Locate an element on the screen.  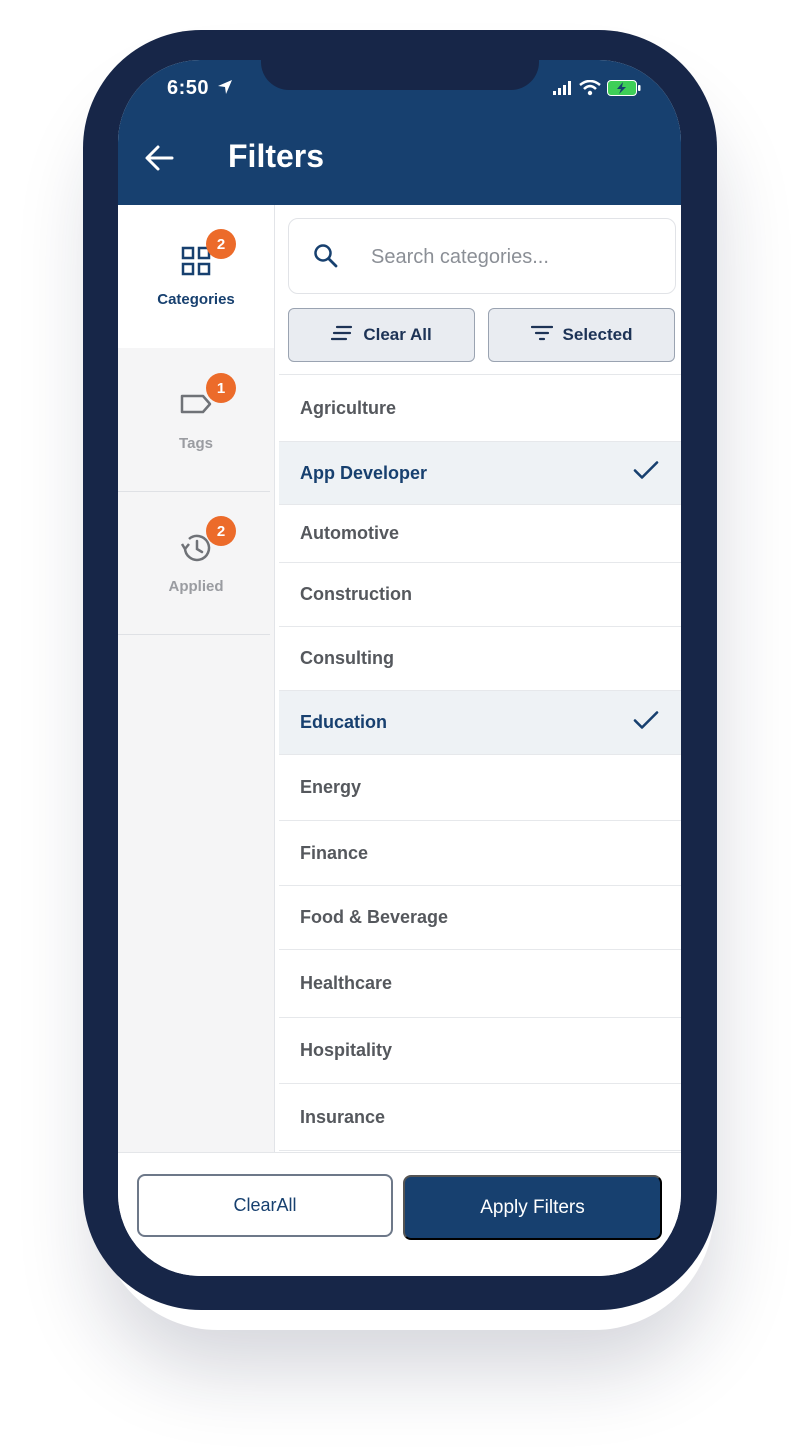
back-arrow-icon is located at coordinates (159, 160).